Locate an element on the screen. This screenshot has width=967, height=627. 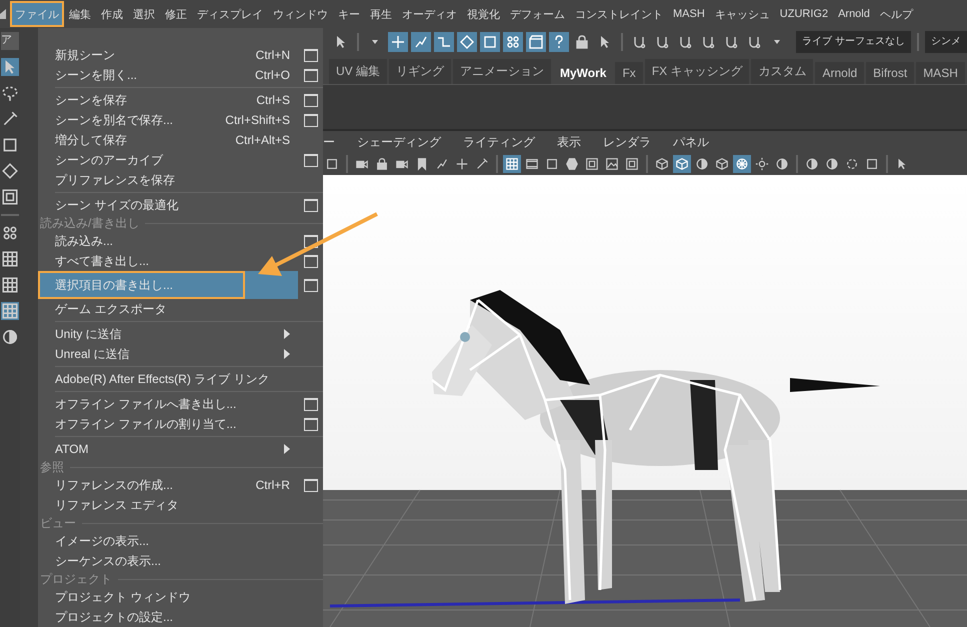
panel-menu-item: レンダラ is located at coordinates (627, 142).